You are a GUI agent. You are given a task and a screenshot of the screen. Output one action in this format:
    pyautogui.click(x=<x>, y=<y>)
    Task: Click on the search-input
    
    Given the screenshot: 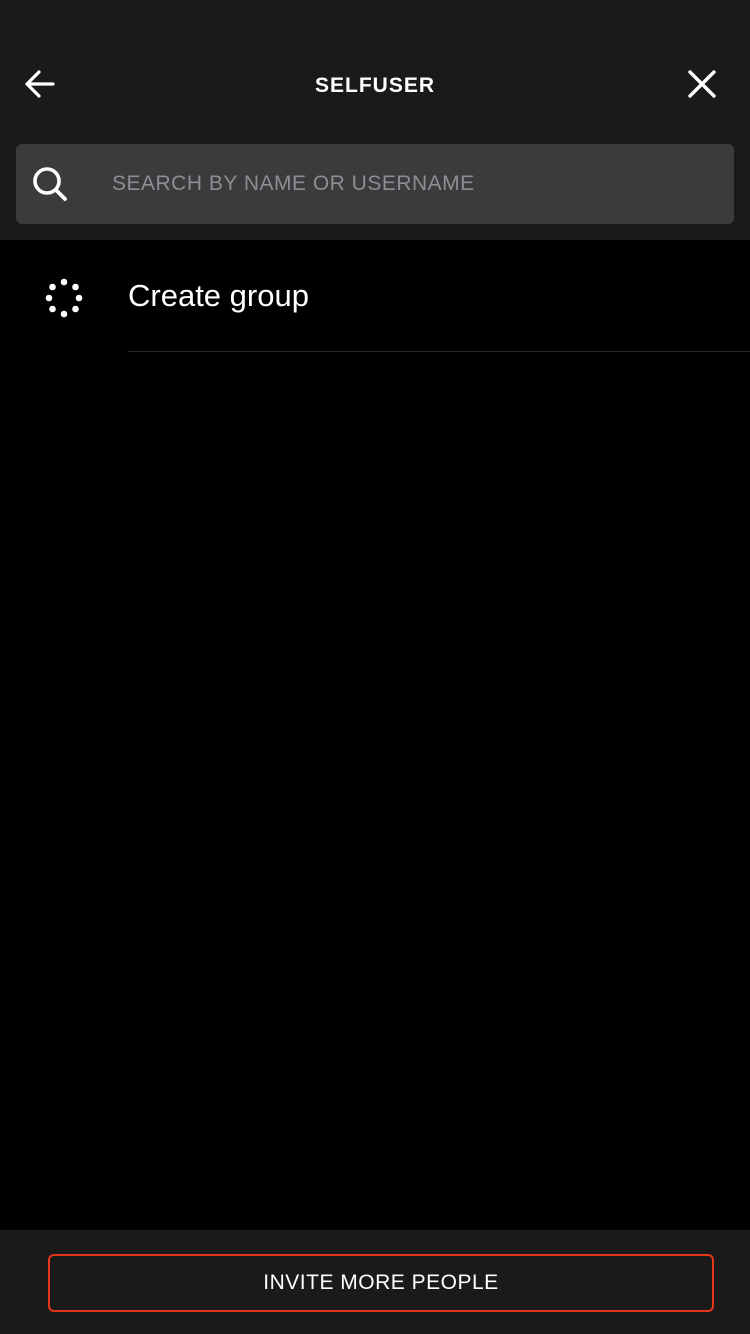 What is the action you would take?
    pyautogui.click(x=412, y=184)
    